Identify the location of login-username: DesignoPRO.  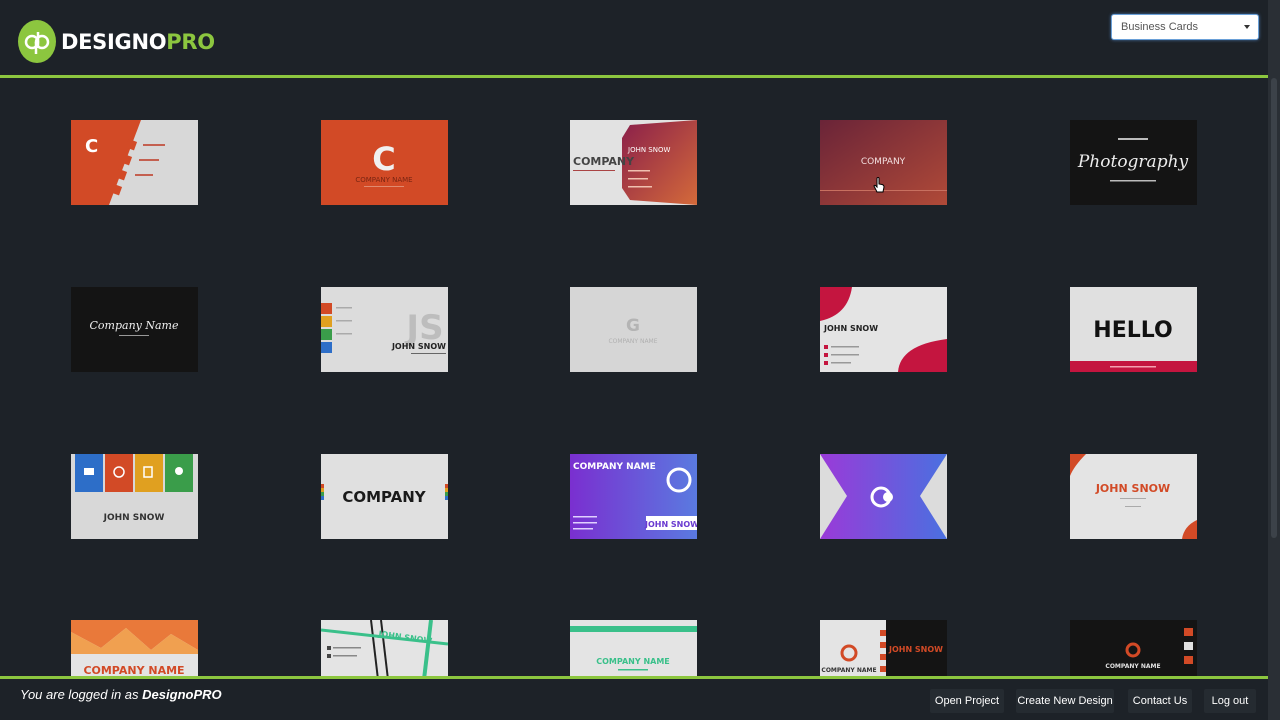
(182, 694).